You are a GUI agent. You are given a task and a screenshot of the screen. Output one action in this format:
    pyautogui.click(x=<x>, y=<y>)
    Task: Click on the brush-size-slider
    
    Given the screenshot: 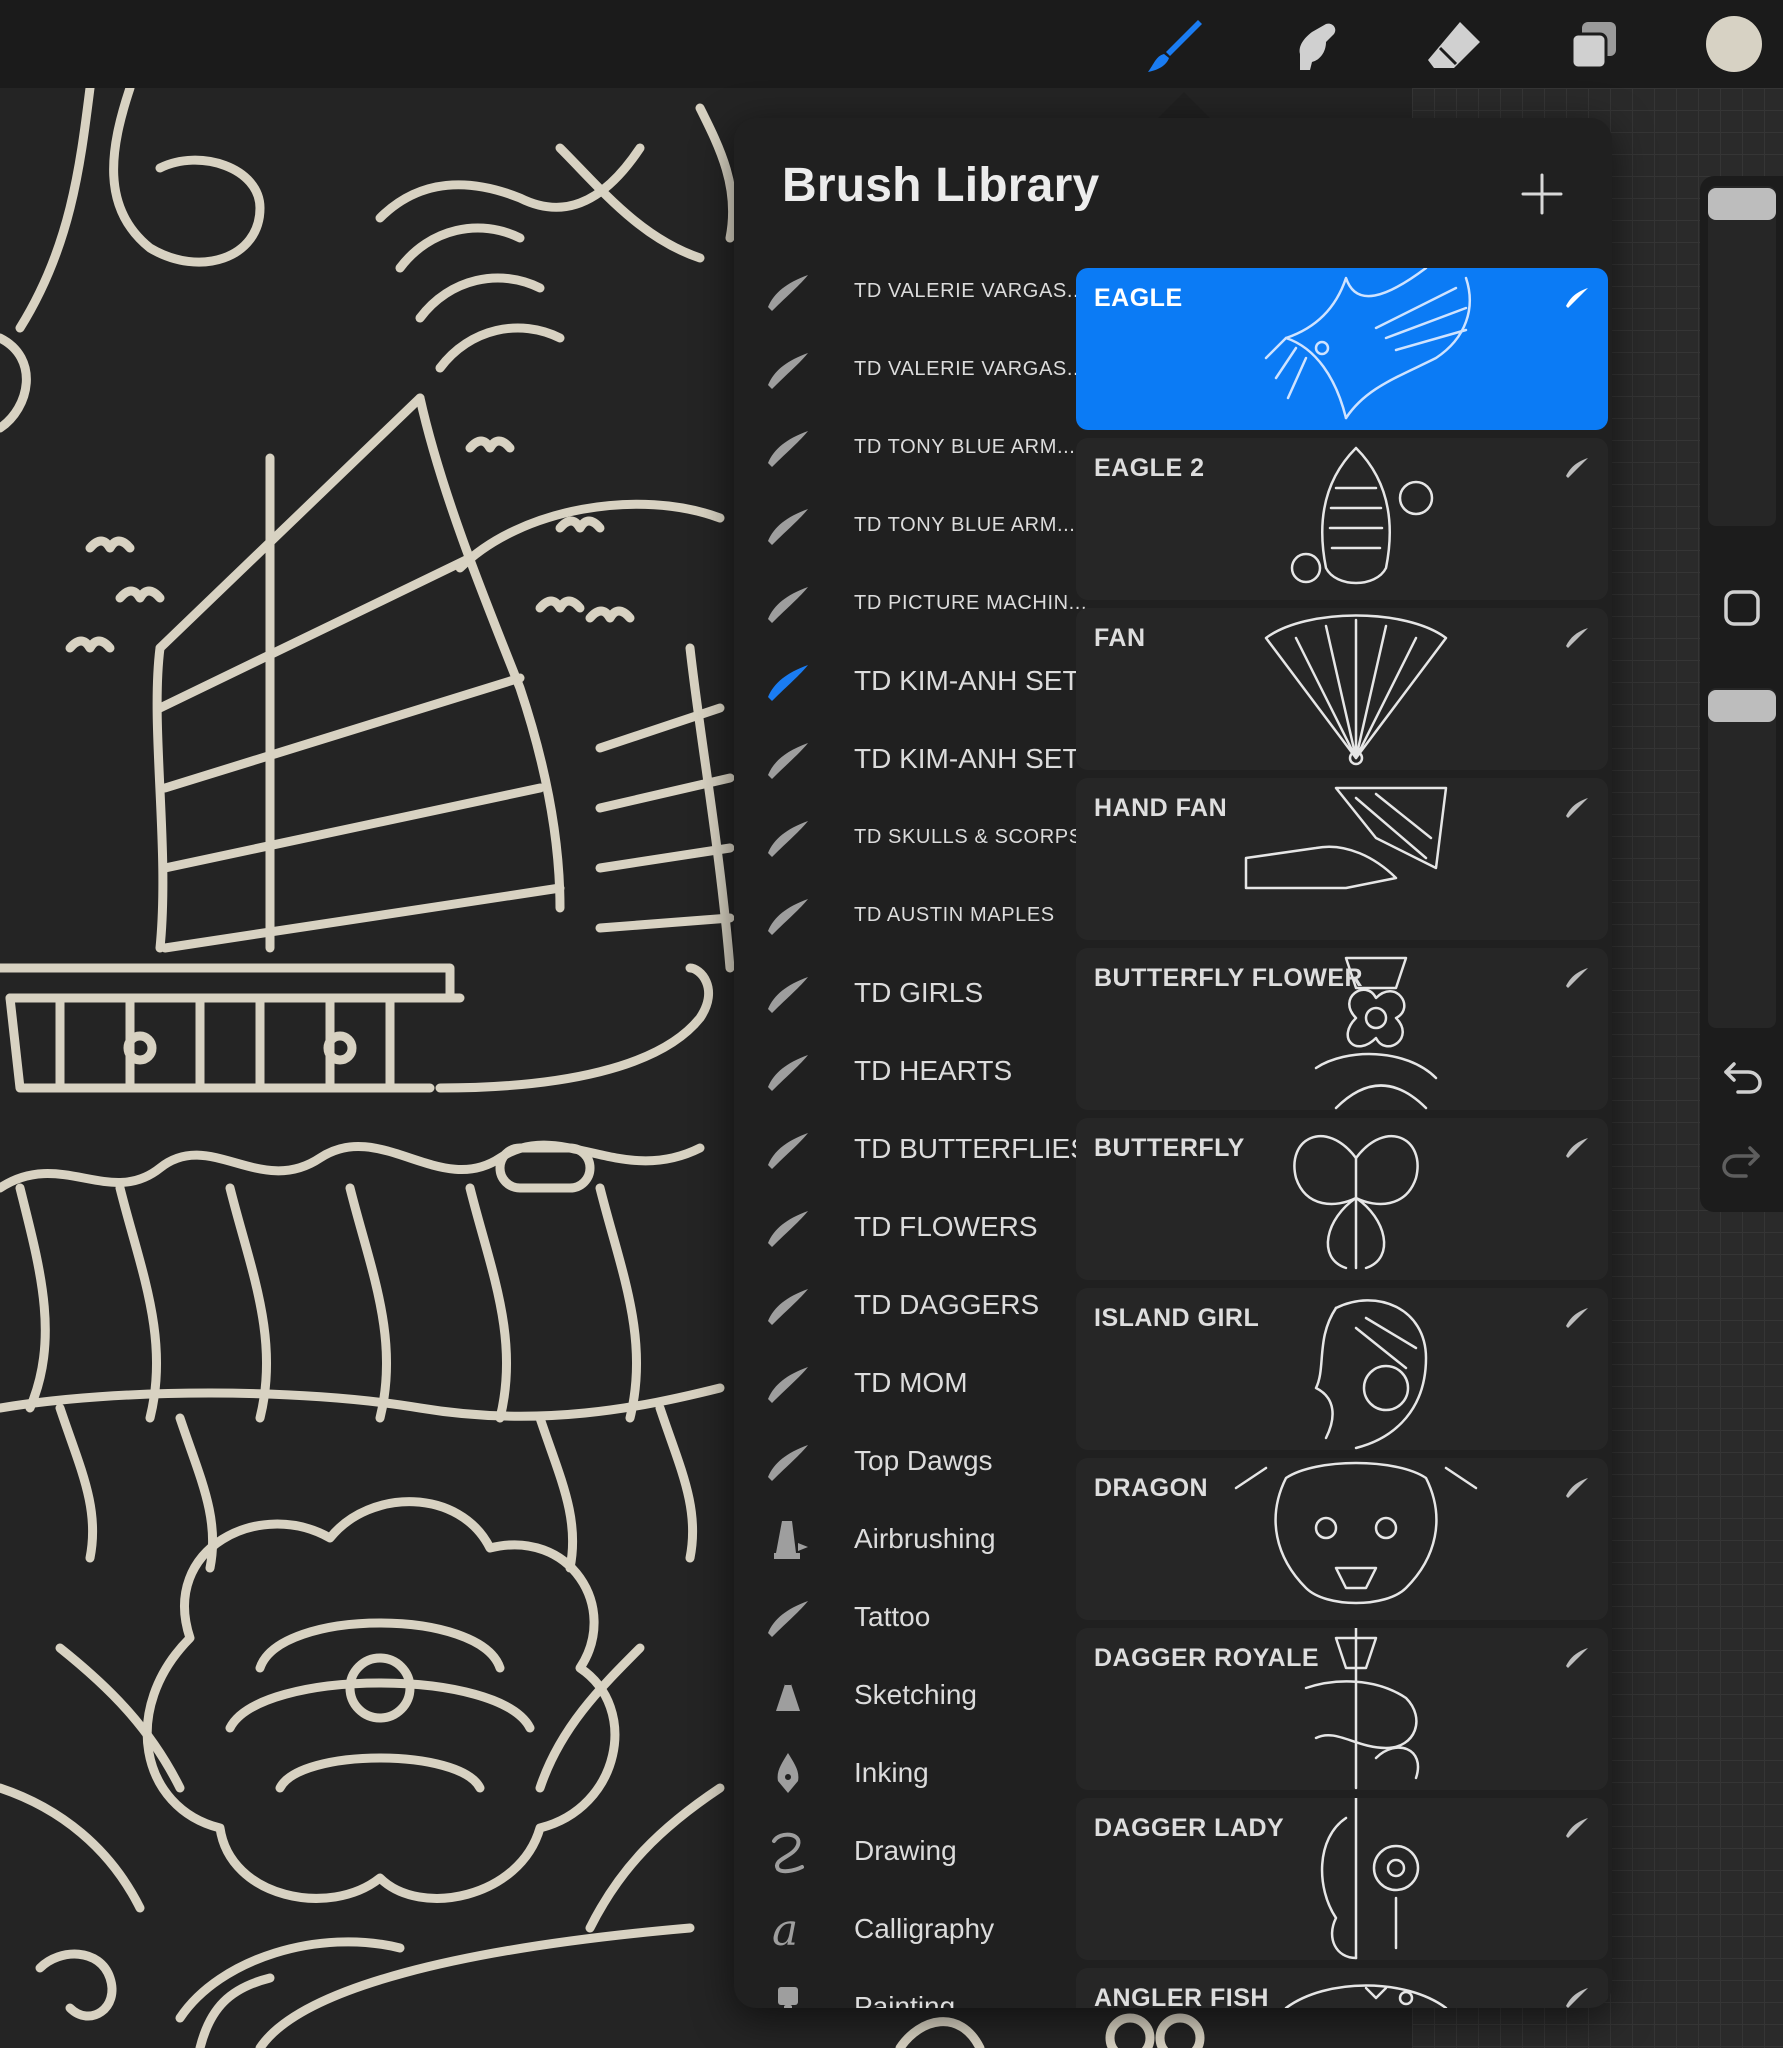 What is the action you would take?
    pyautogui.click(x=1742, y=356)
    